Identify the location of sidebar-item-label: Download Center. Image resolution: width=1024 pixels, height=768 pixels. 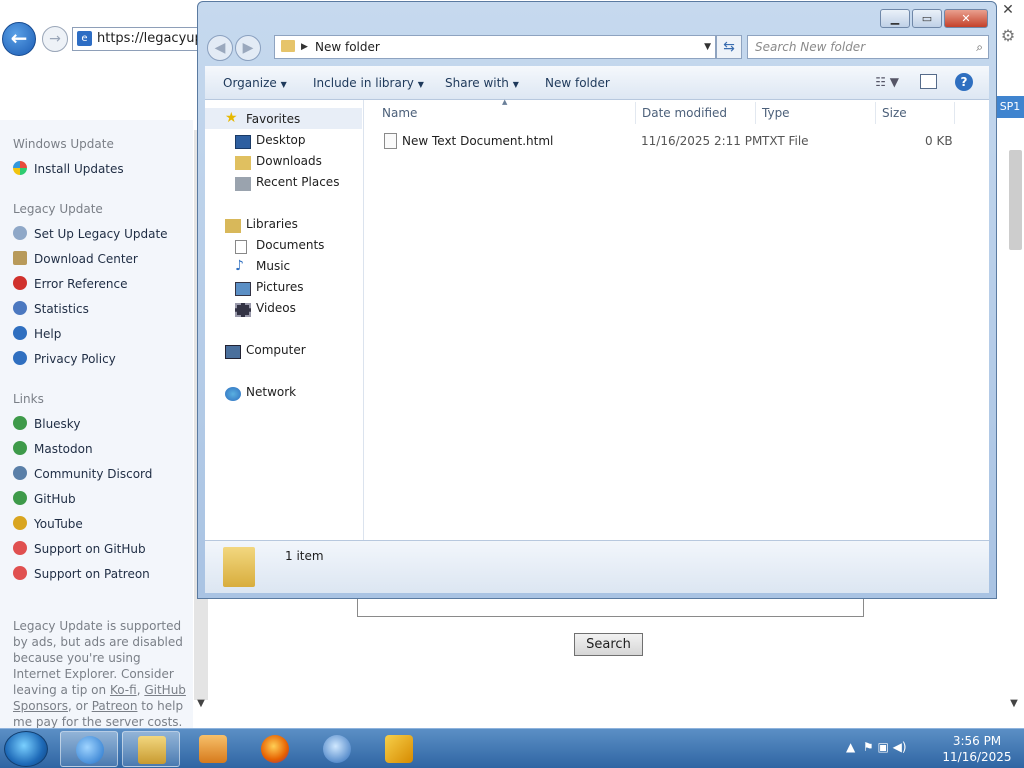
(86, 259).